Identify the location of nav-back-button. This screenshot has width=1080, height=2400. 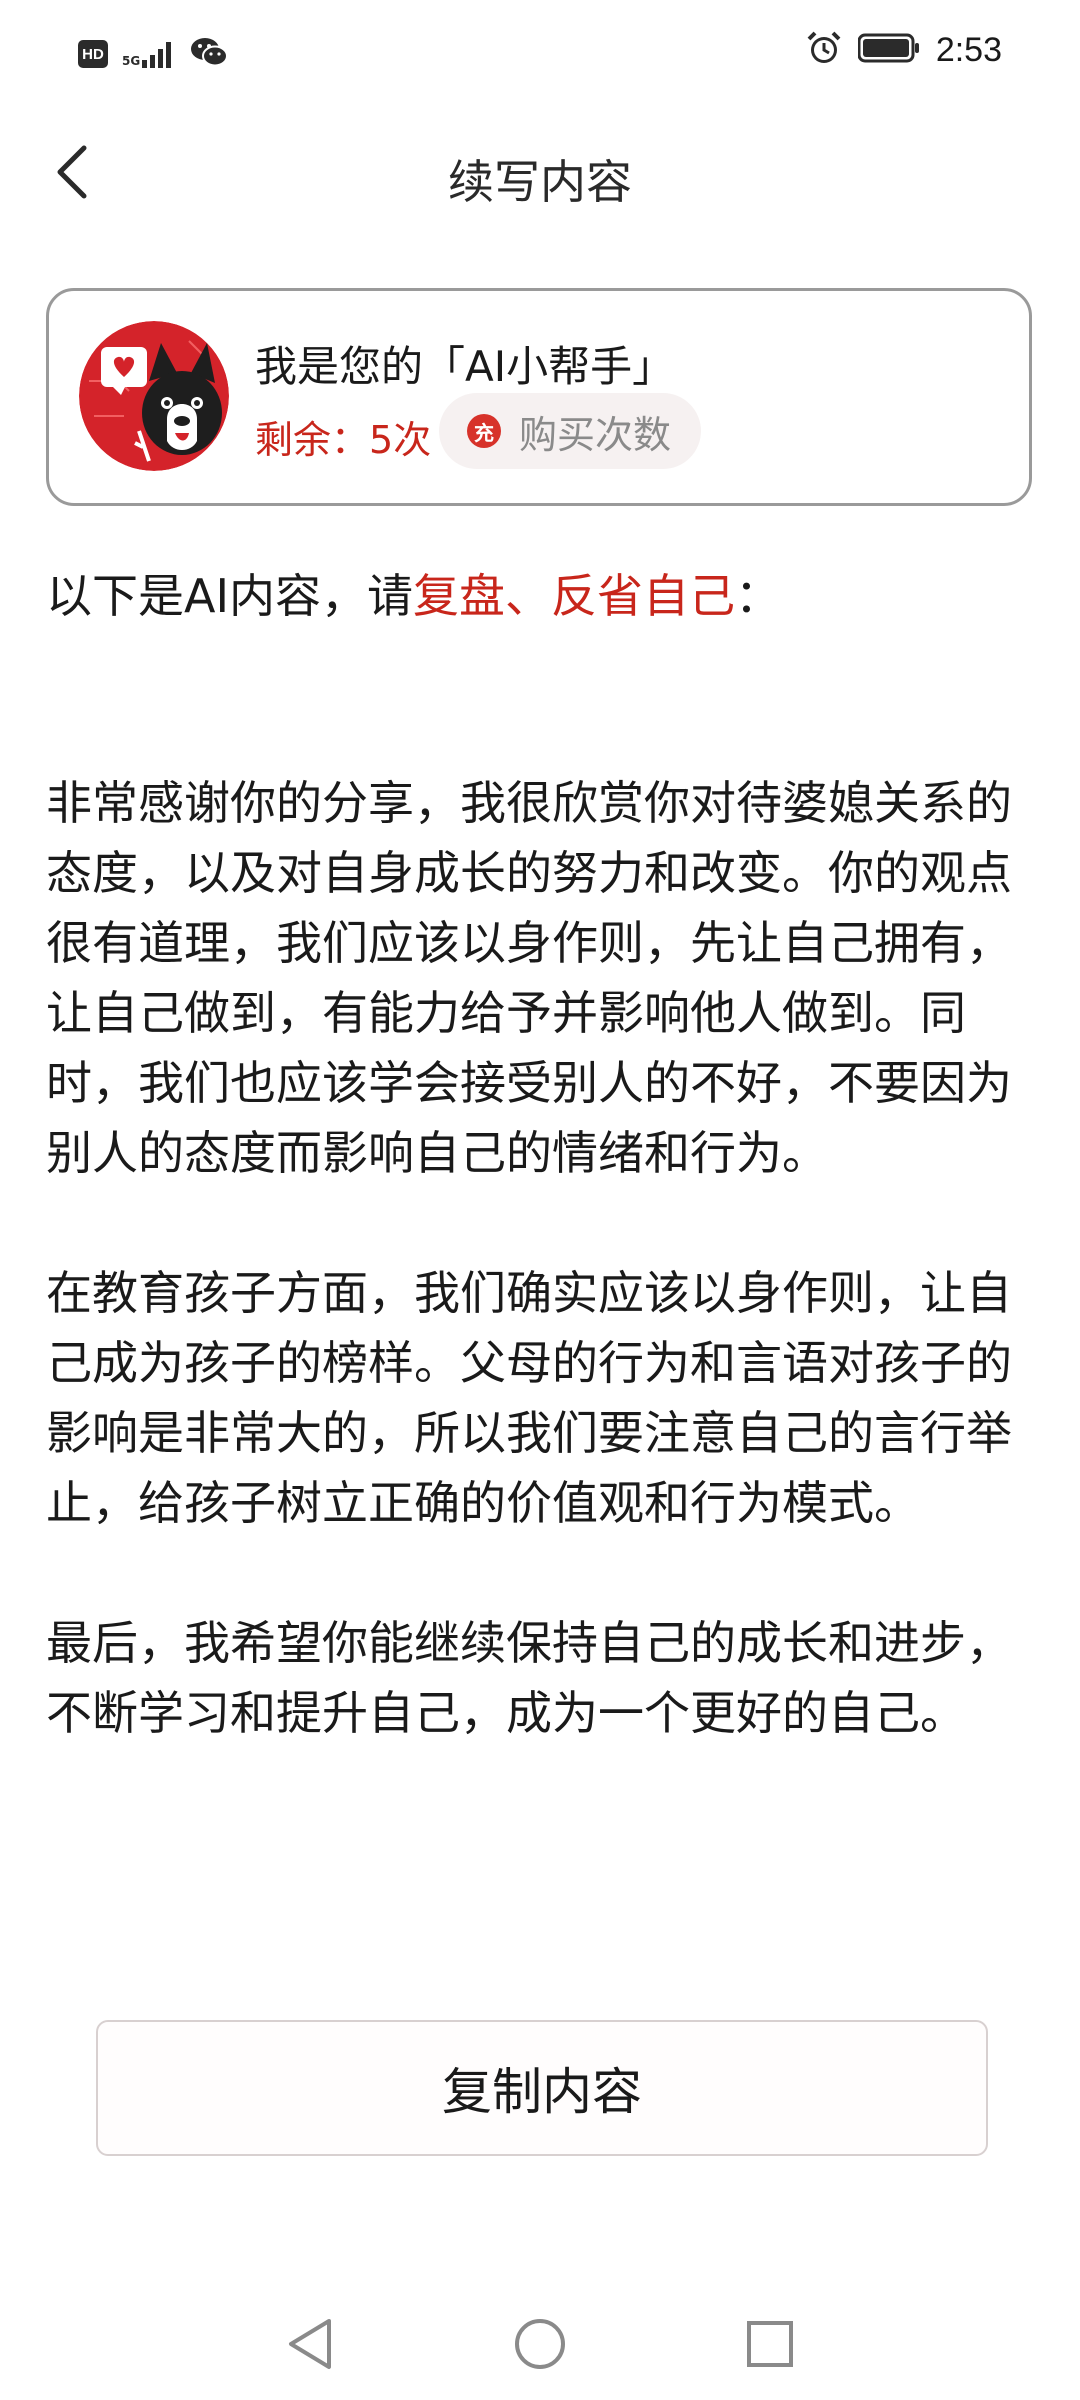
(310, 2344).